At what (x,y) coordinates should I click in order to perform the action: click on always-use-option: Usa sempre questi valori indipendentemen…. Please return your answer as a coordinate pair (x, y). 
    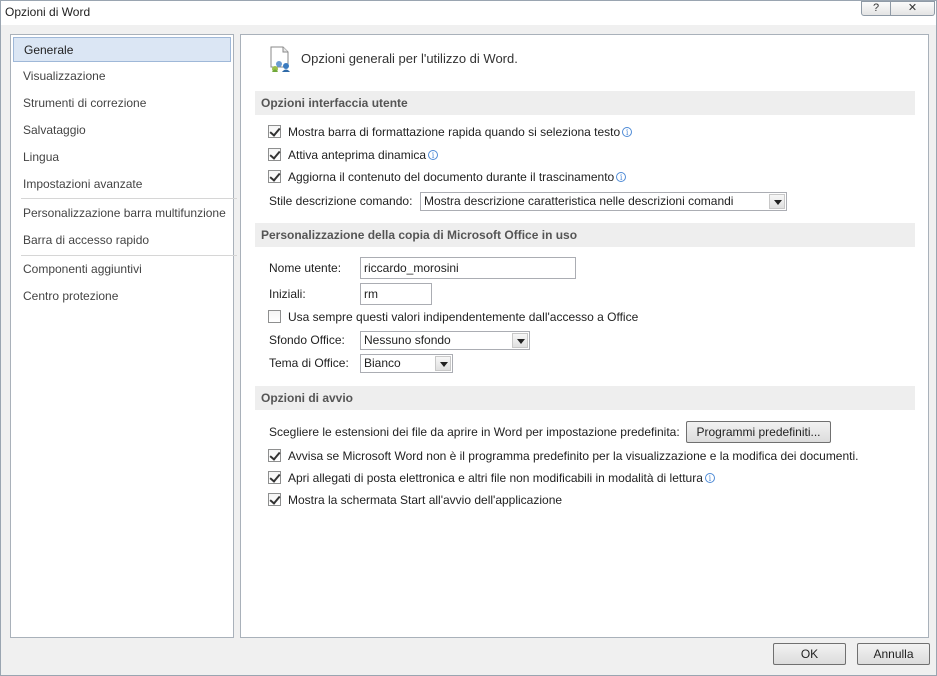
    Looking at the image, I should click on (453, 317).